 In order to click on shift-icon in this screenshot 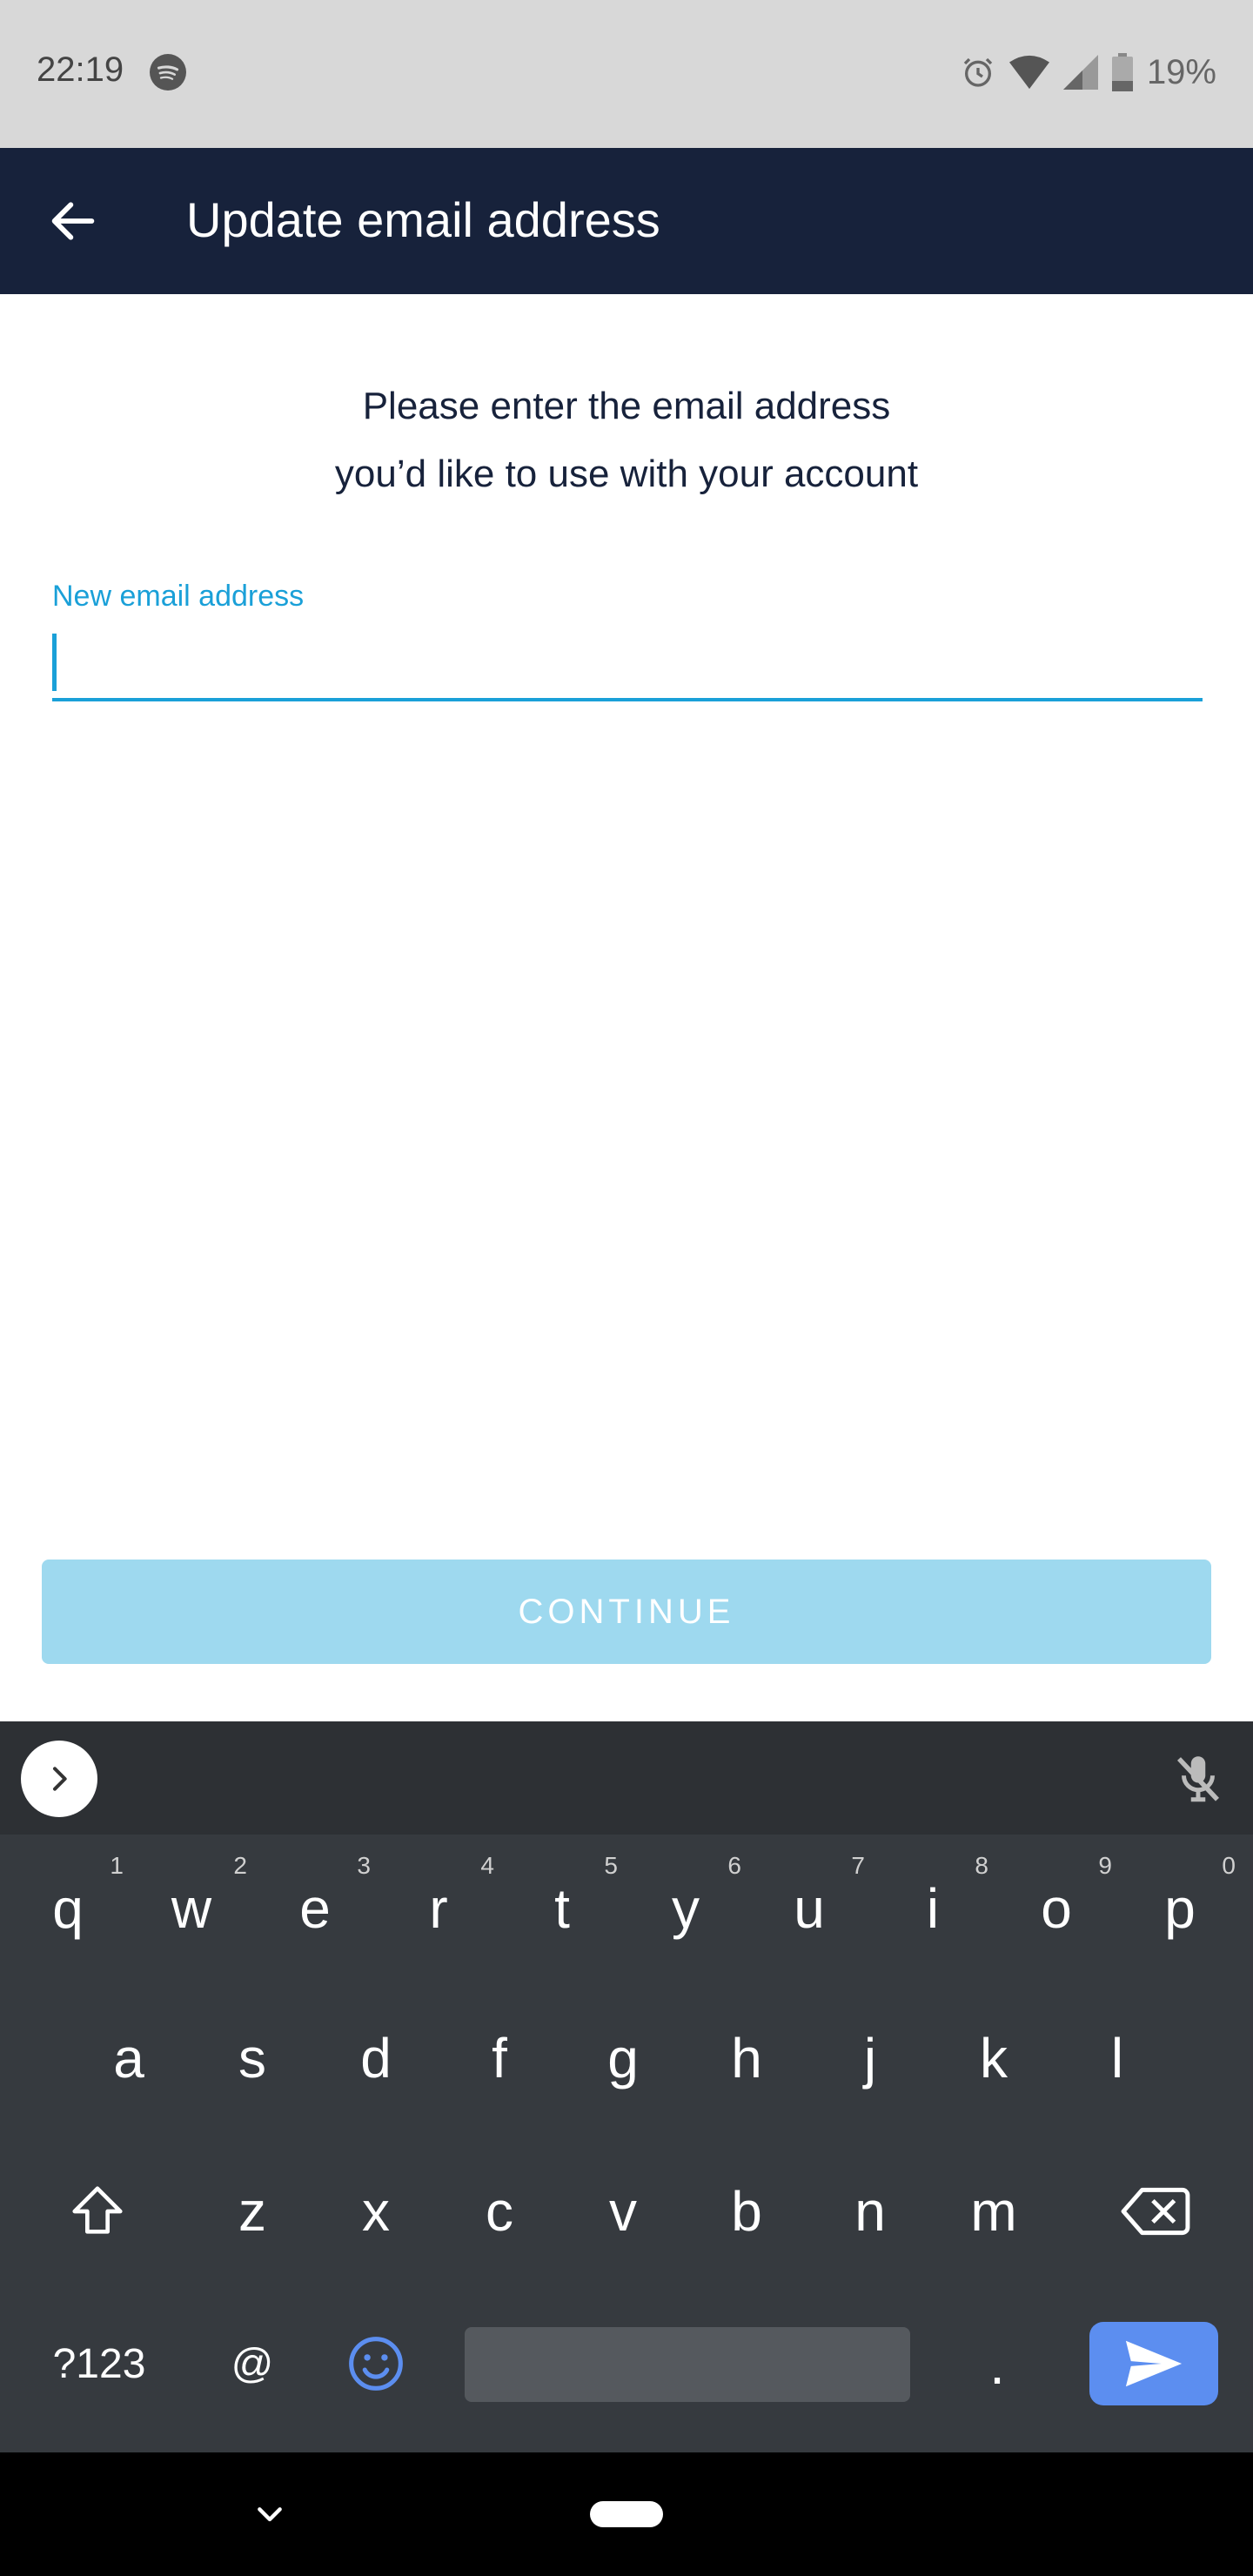, I will do `click(97, 2210)`.